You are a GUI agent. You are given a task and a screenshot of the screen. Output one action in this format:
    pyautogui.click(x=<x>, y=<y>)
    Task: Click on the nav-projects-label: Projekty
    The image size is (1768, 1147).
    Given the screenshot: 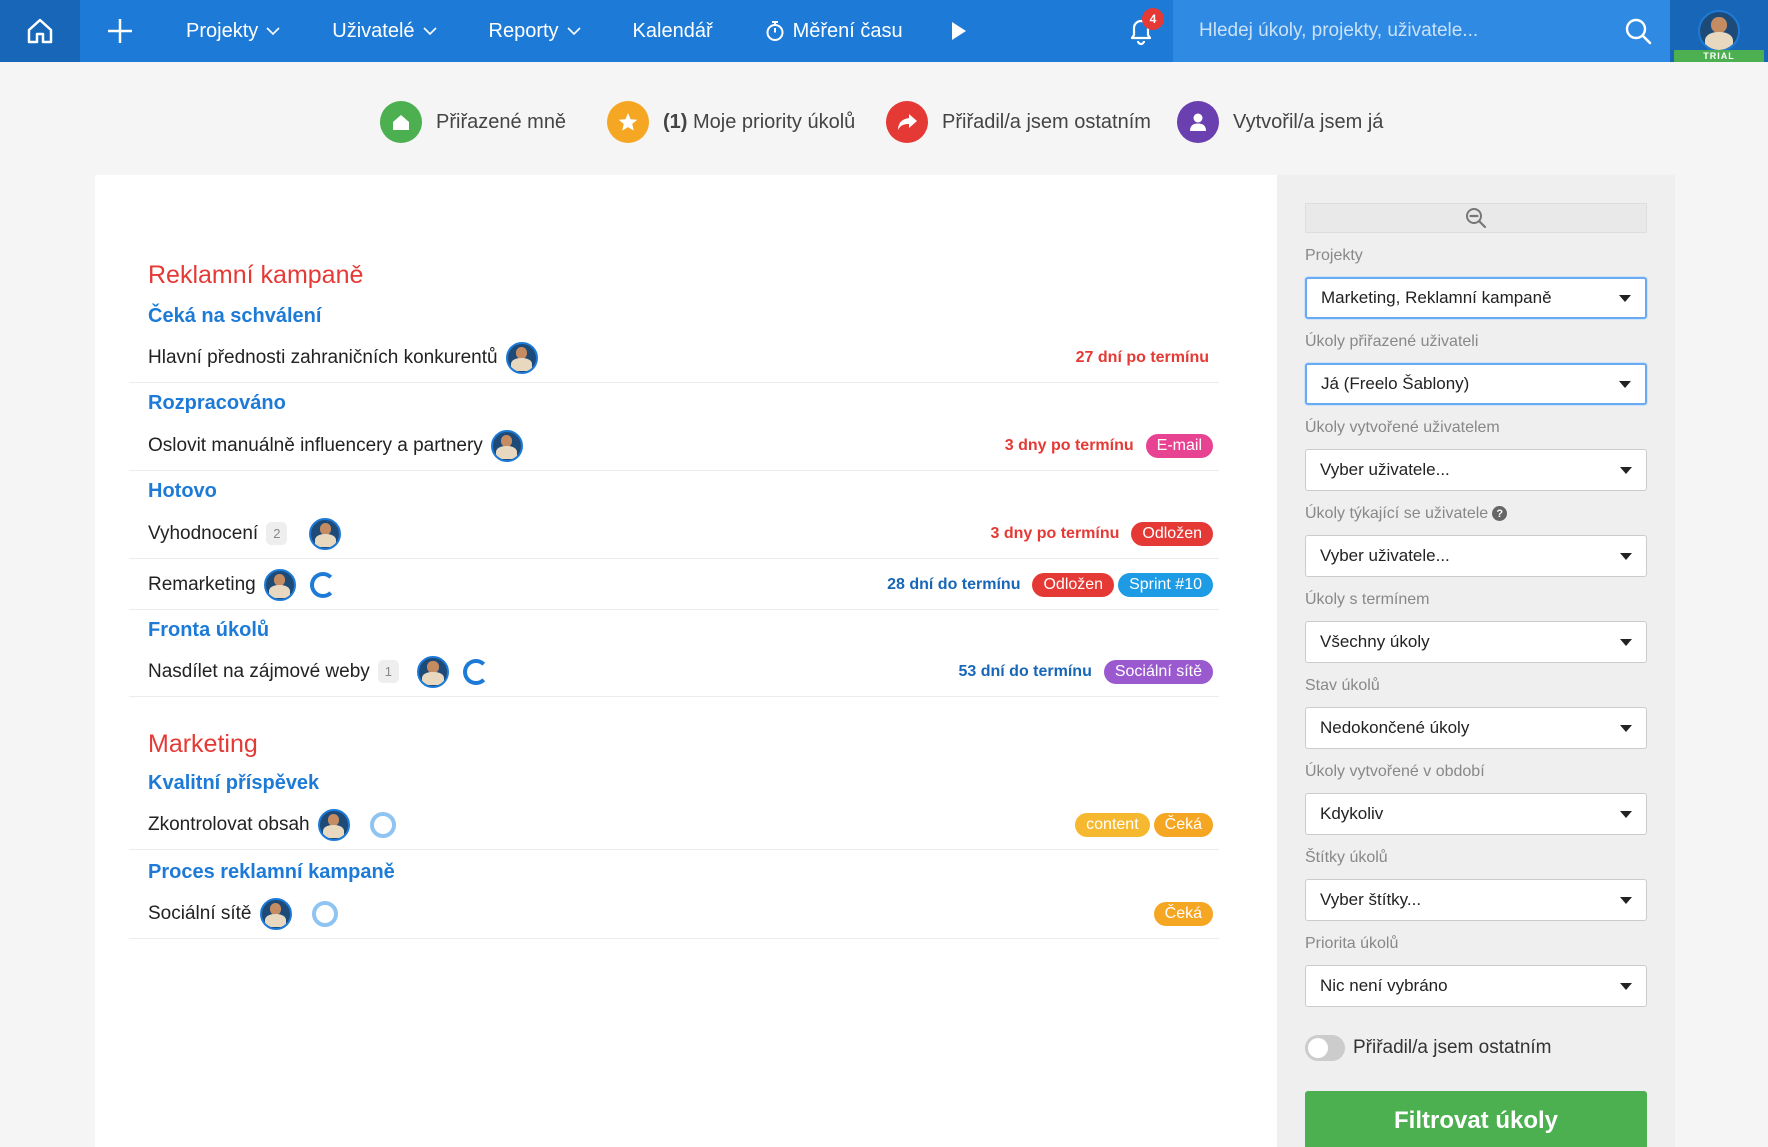 What is the action you would take?
    pyautogui.click(x=222, y=30)
    